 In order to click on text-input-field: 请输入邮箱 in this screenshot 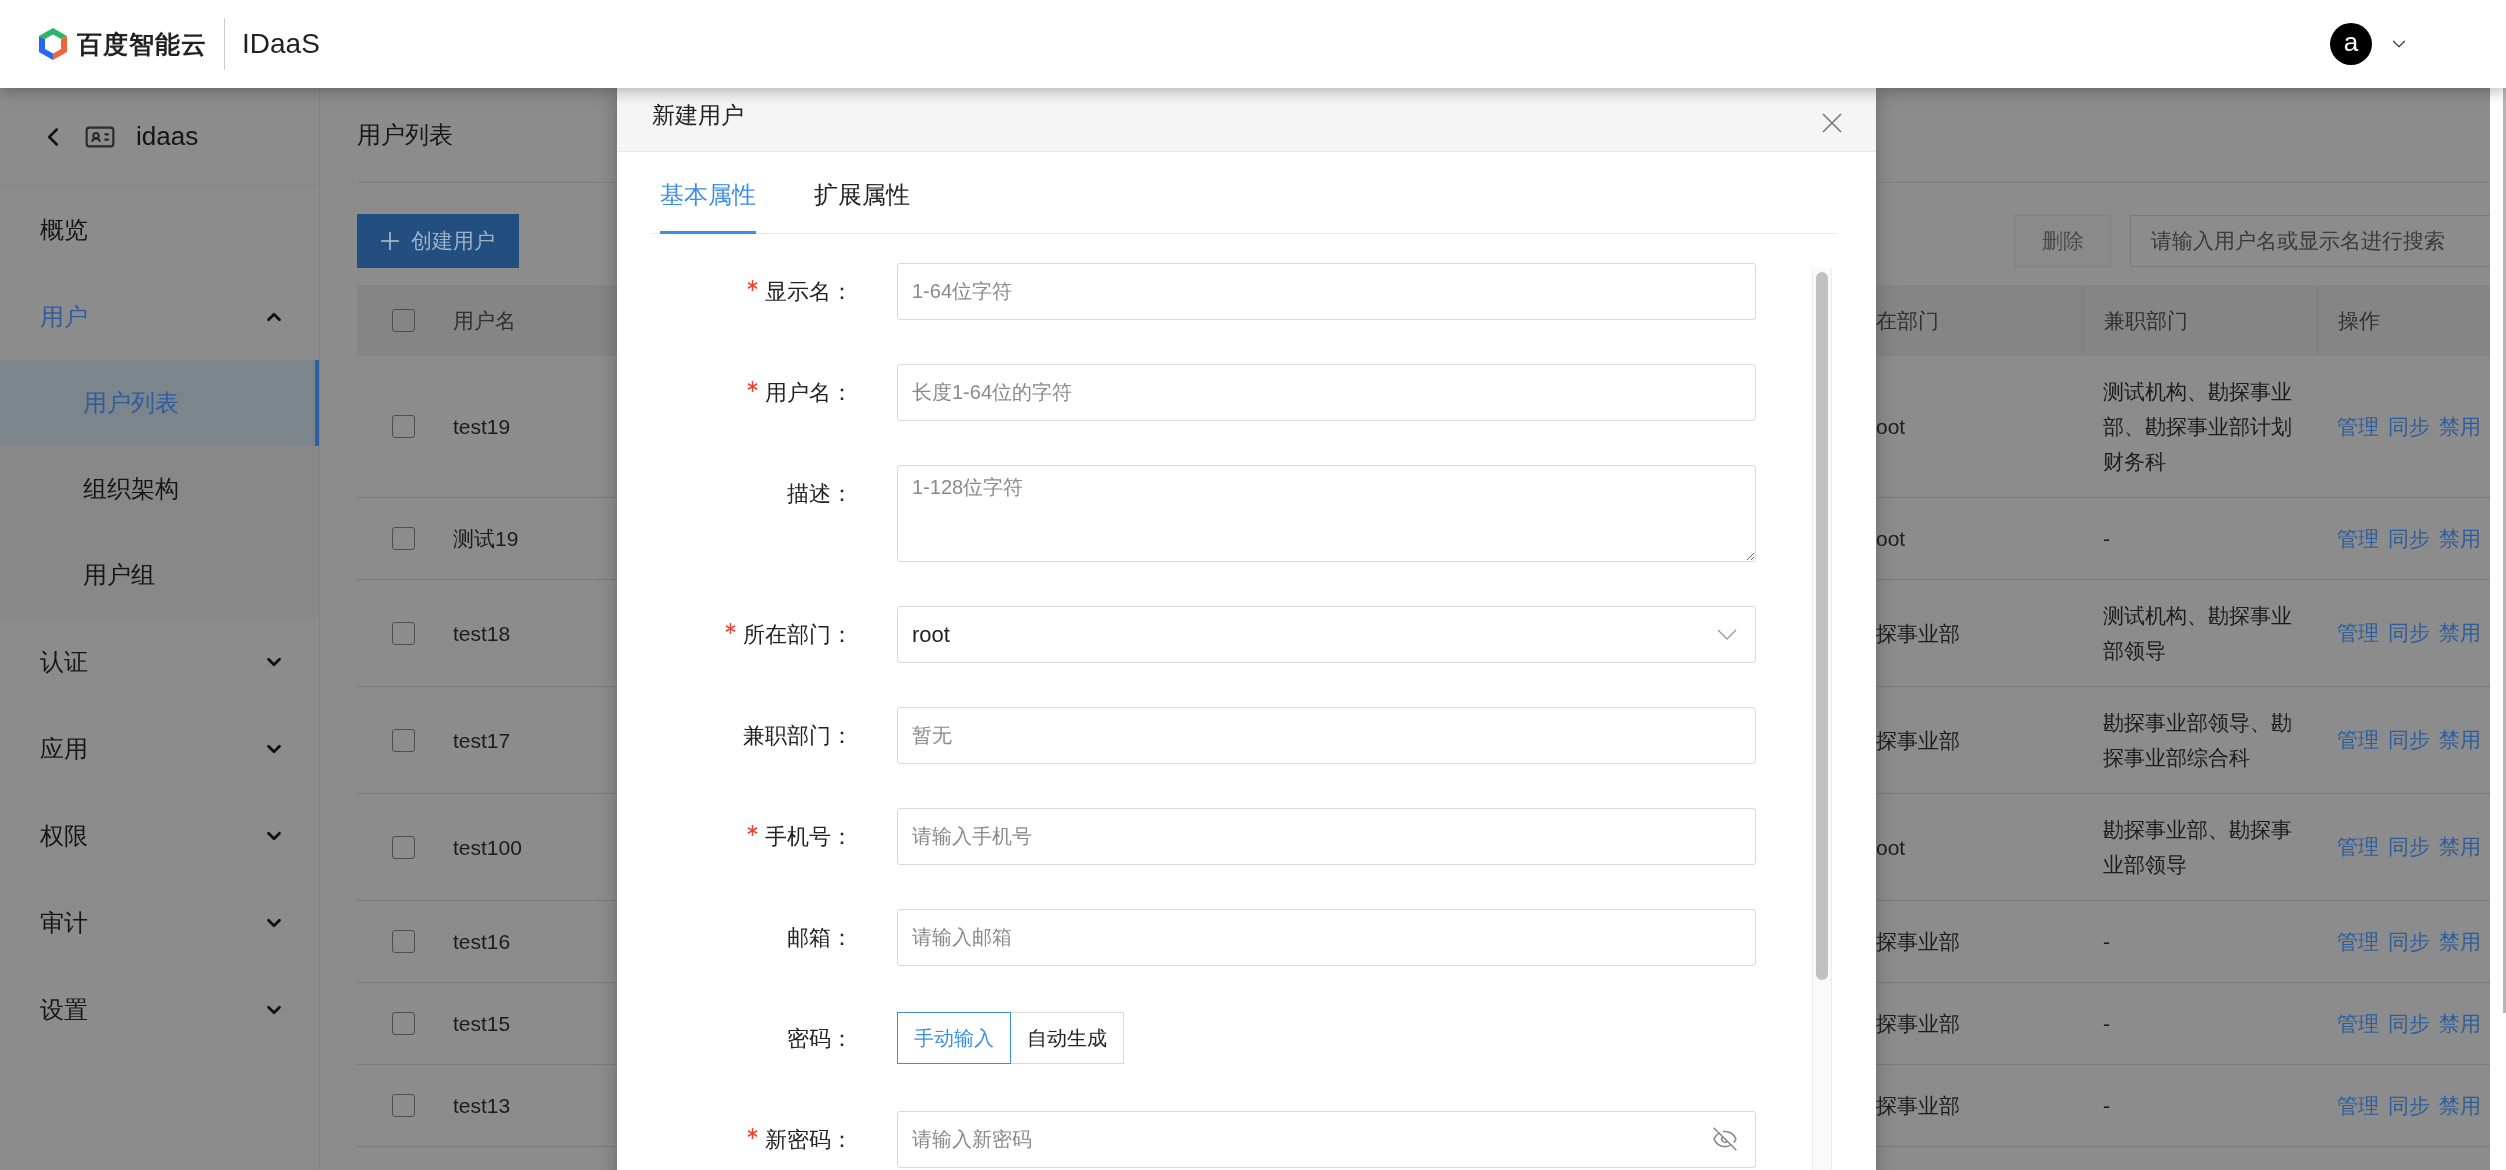, I will do `click(1326, 937)`.